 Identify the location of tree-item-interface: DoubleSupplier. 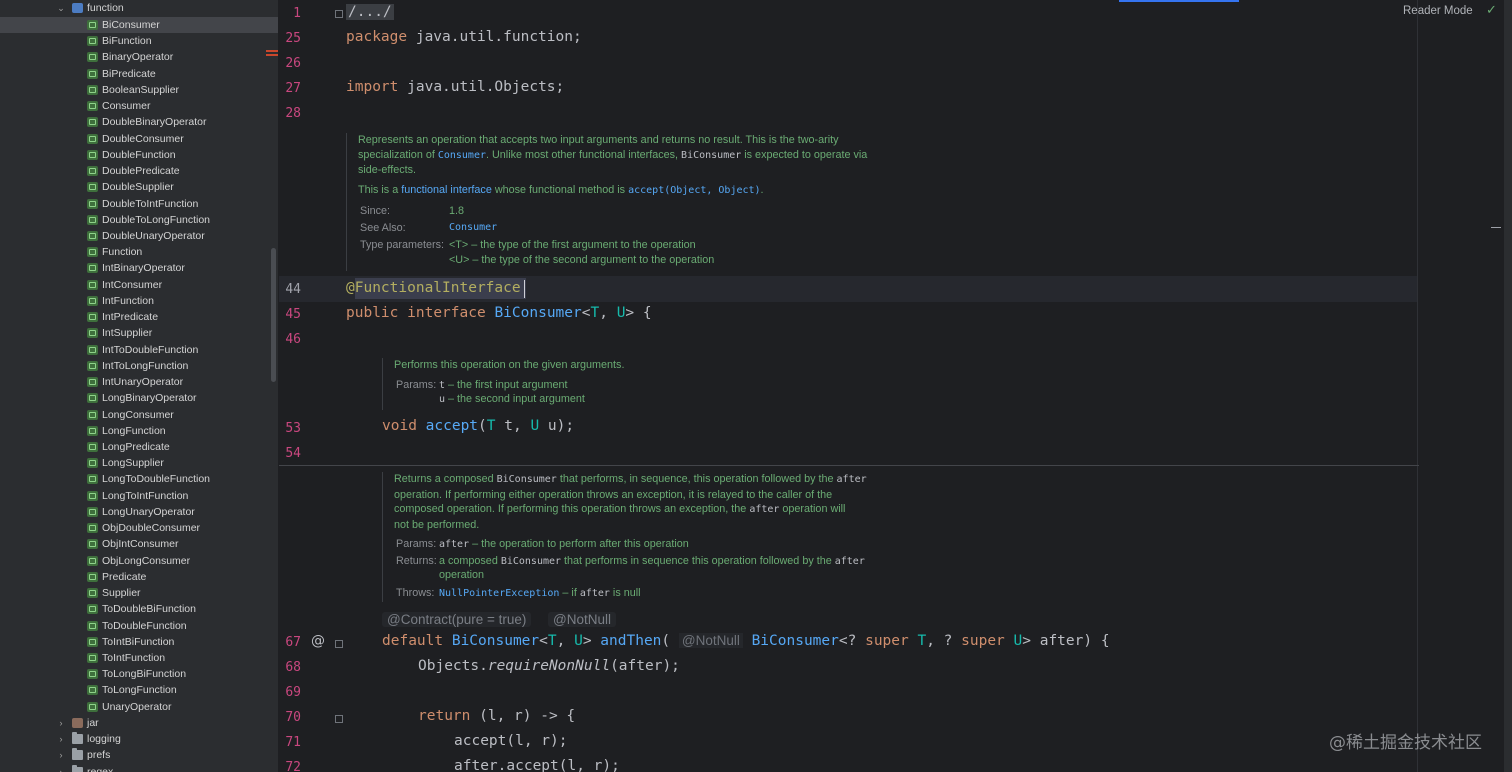
(139, 187).